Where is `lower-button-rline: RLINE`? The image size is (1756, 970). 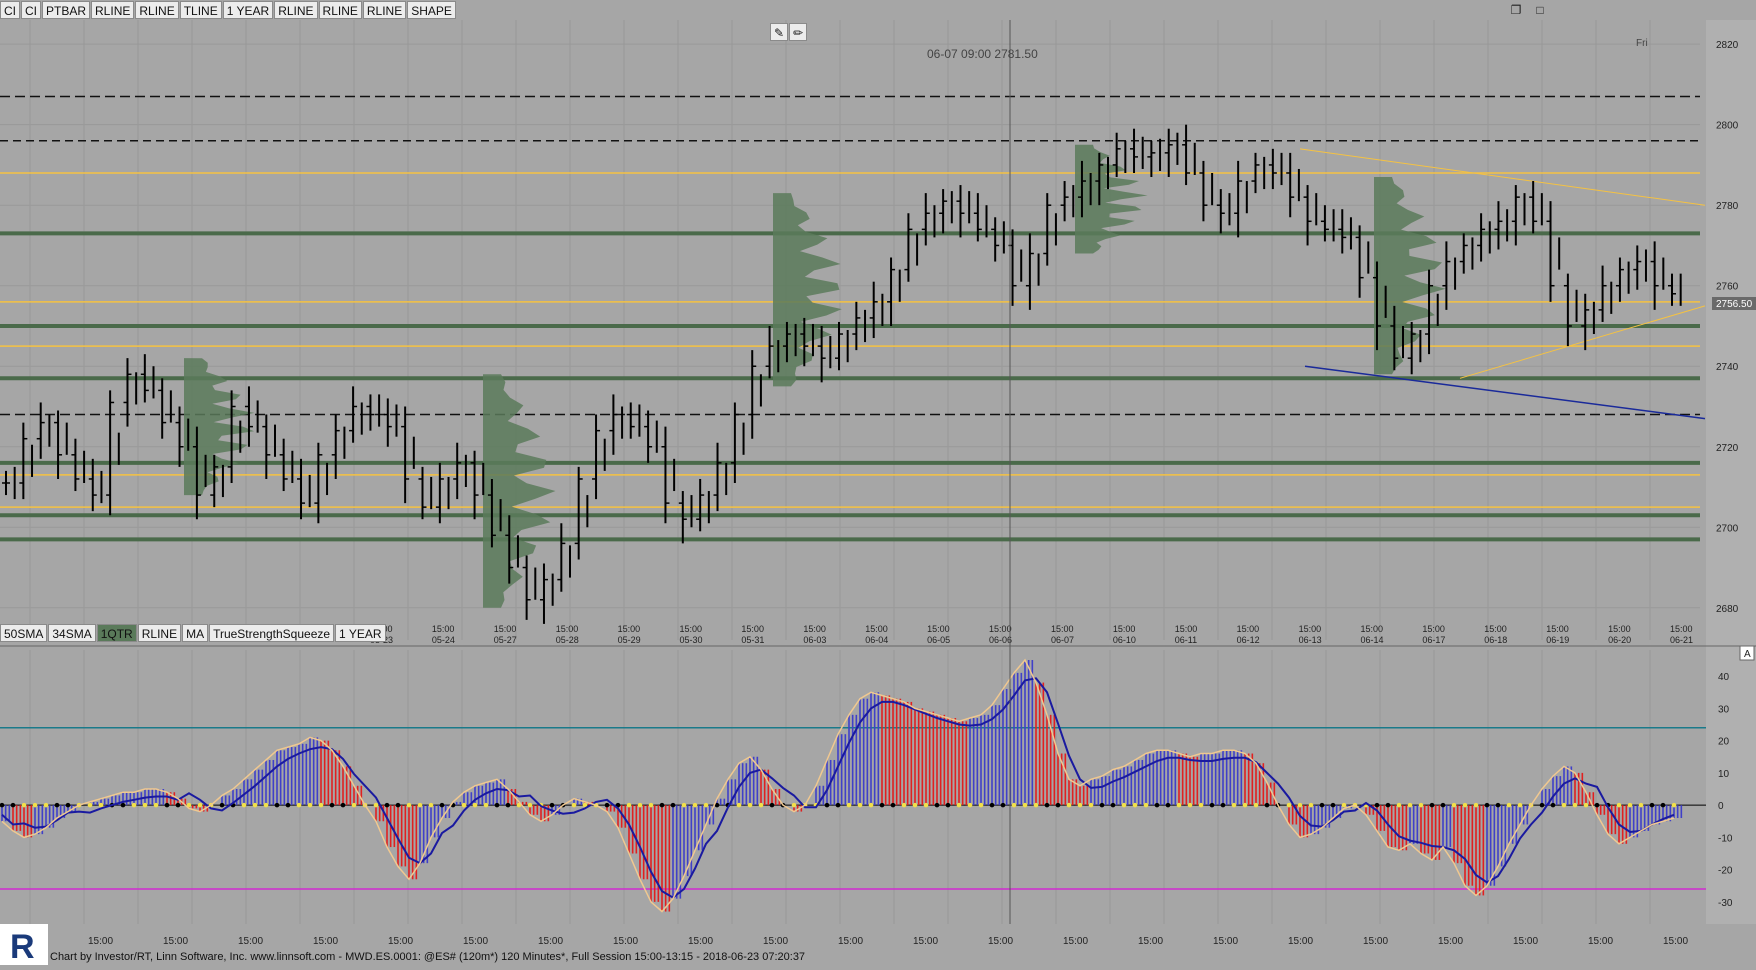
lower-button-rline: RLINE is located at coordinates (159, 633).